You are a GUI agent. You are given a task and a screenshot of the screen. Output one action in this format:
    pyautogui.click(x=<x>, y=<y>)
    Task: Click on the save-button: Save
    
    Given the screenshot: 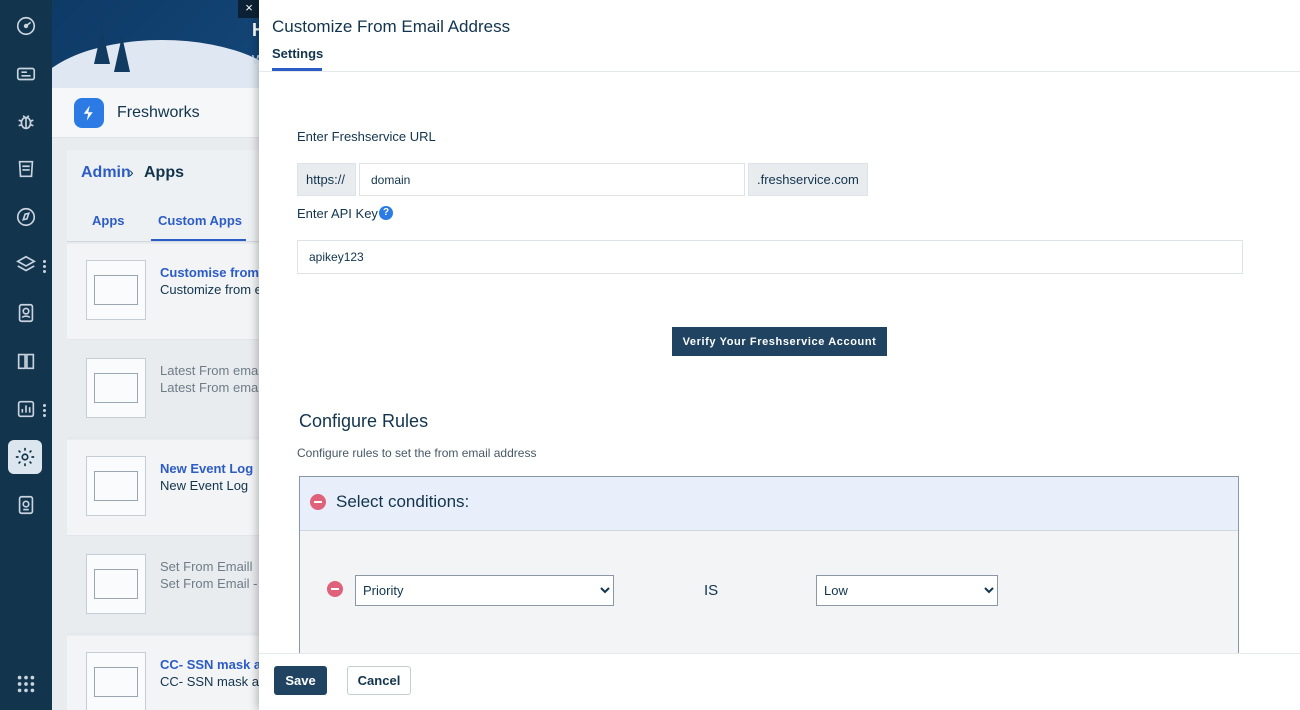 What is the action you would take?
    pyautogui.click(x=300, y=680)
    